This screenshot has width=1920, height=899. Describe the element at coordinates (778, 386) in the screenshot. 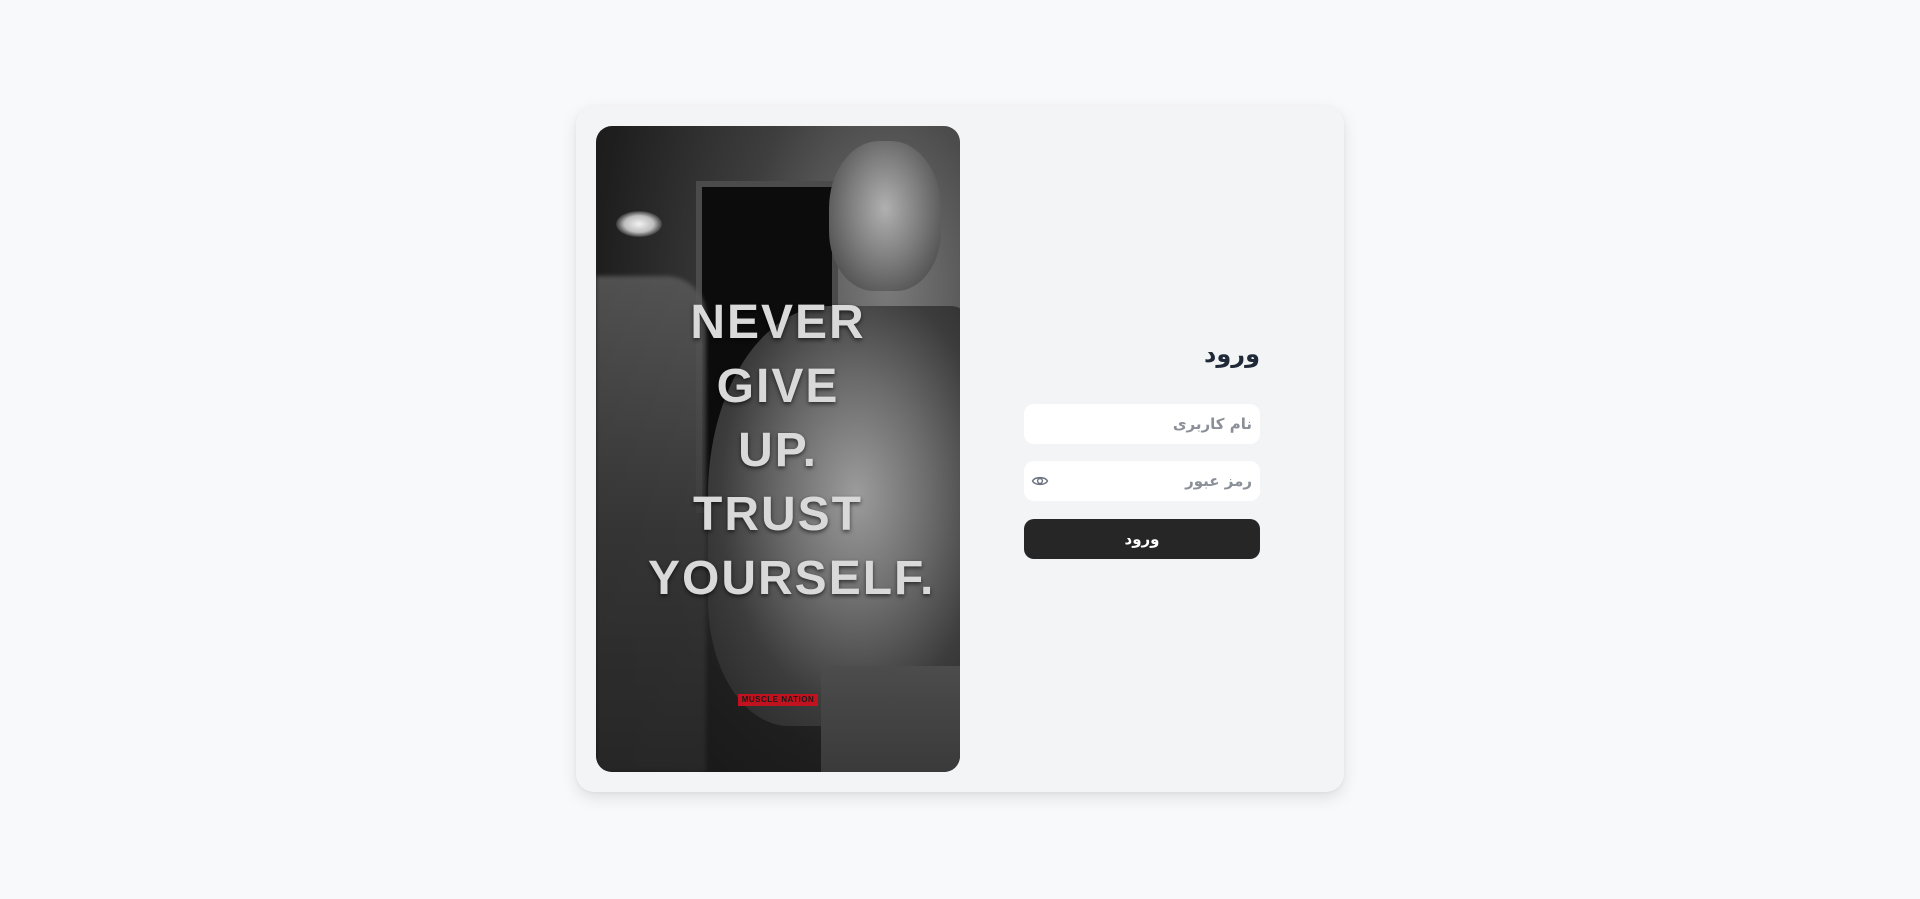

I see `hero-quote-line: GIVE` at that location.